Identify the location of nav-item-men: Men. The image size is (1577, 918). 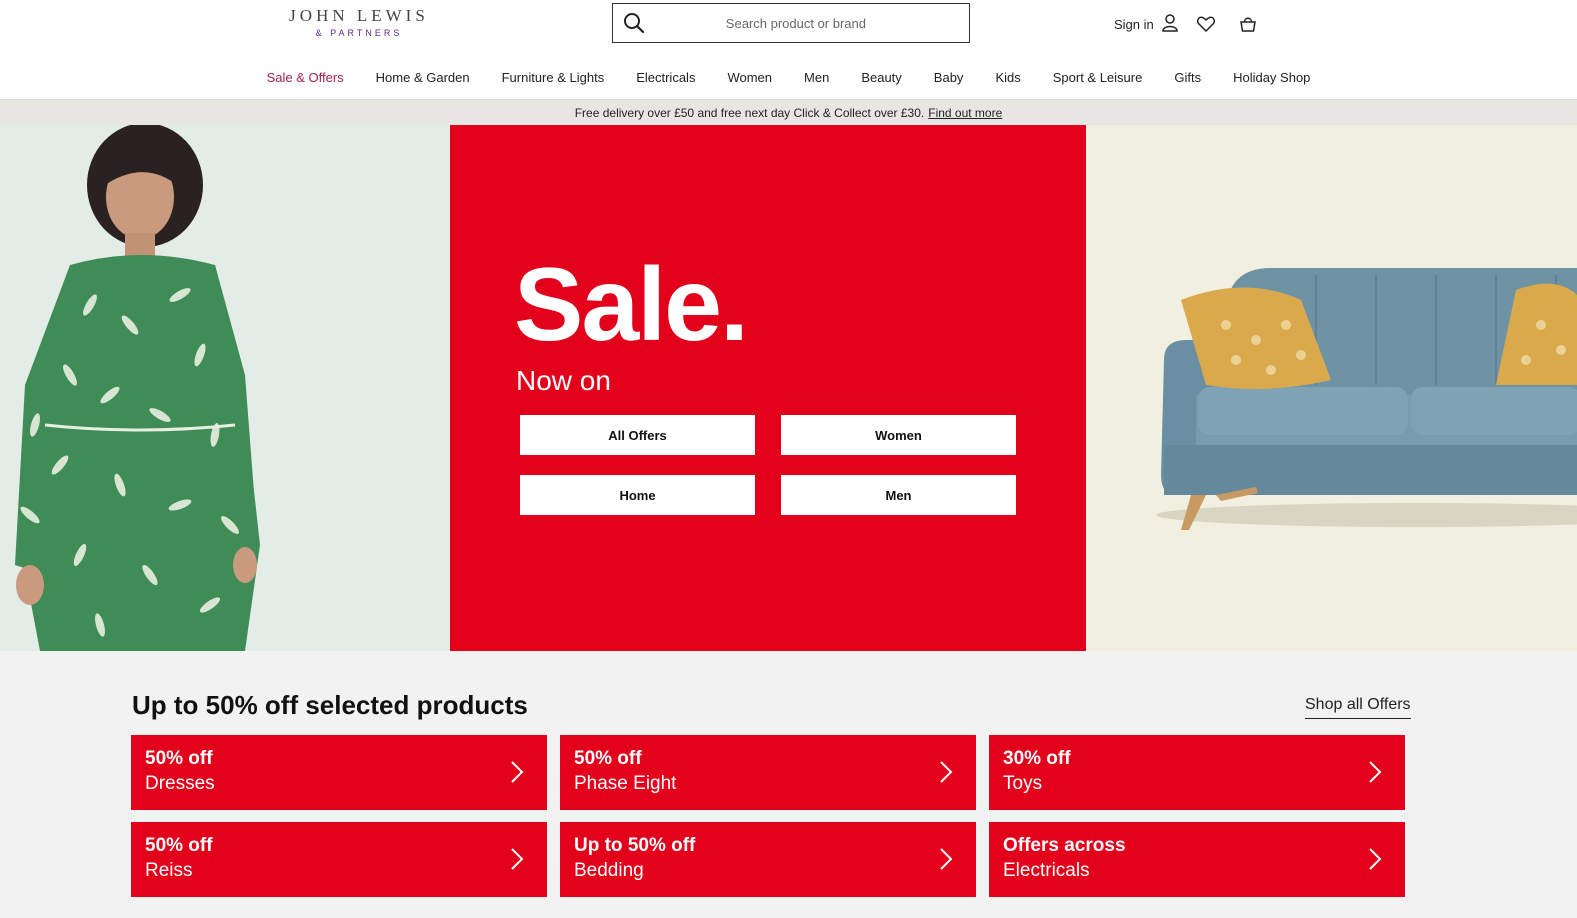
(816, 77).